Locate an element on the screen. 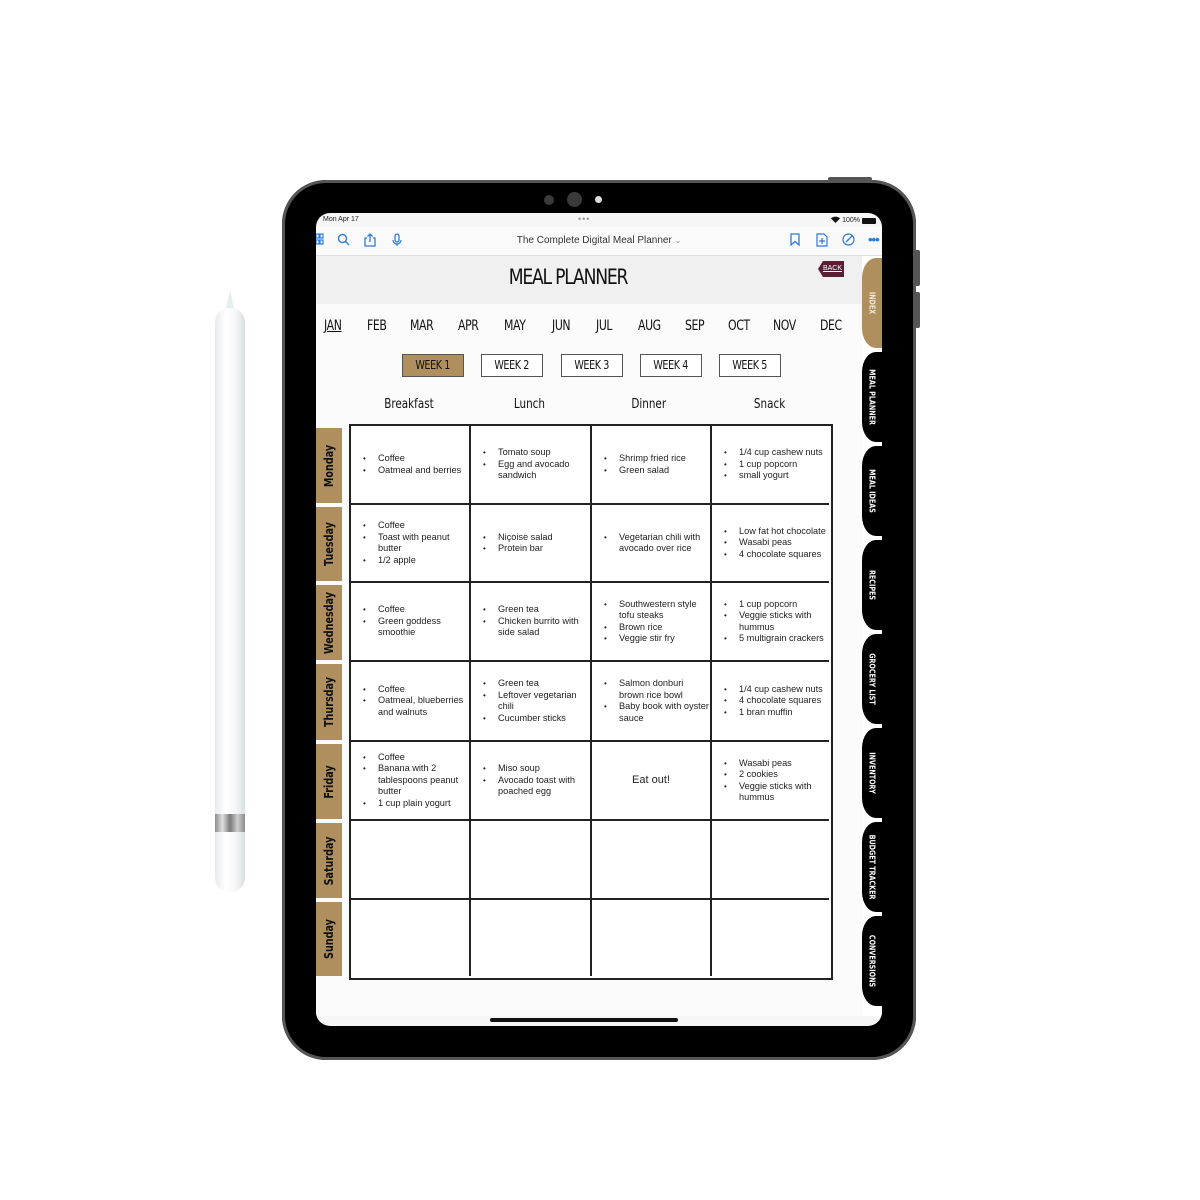  month-mar: MAR is located at coordinates (422, 326).